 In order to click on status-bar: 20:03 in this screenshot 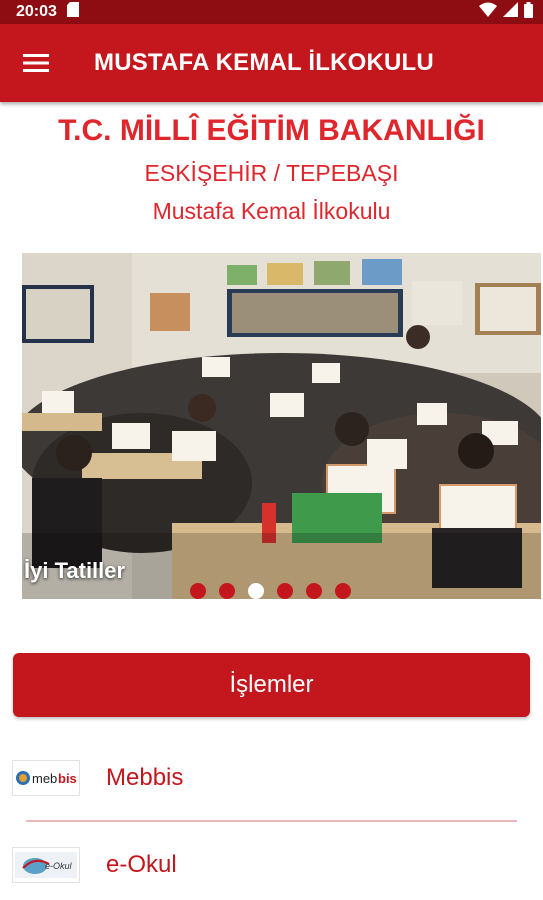, I will do `click(271, 12)`.